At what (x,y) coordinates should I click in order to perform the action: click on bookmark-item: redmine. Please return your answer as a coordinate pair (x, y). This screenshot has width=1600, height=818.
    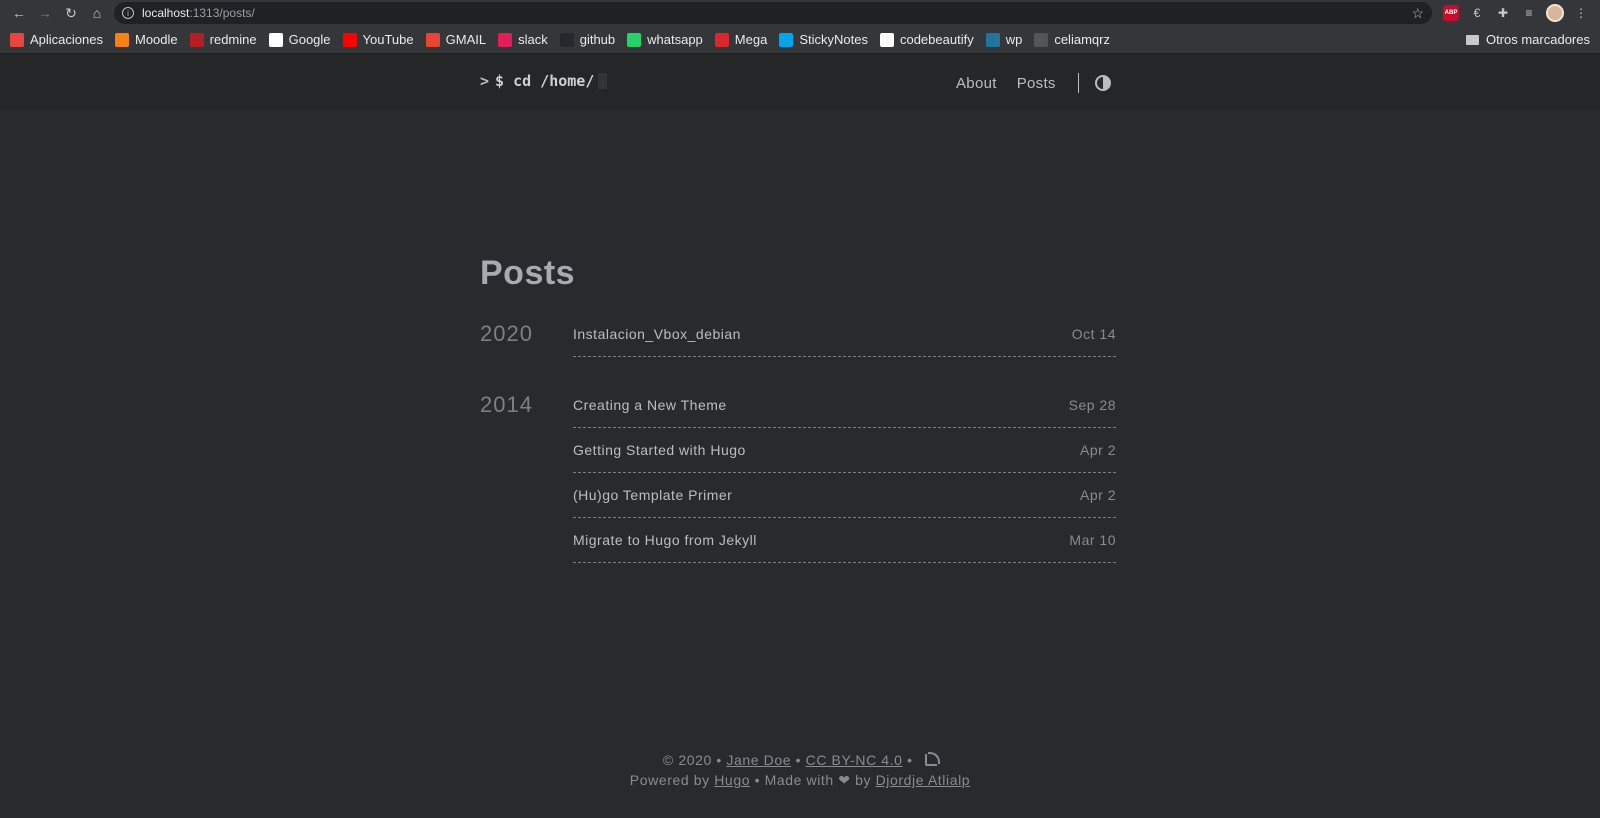
    Looking at the image, I should click on (223, 40).